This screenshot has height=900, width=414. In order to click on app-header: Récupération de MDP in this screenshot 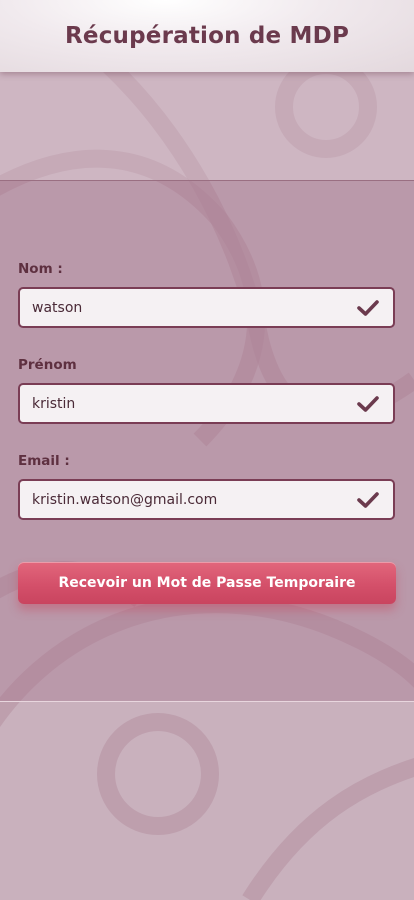, I will do `click(207, 36)`.